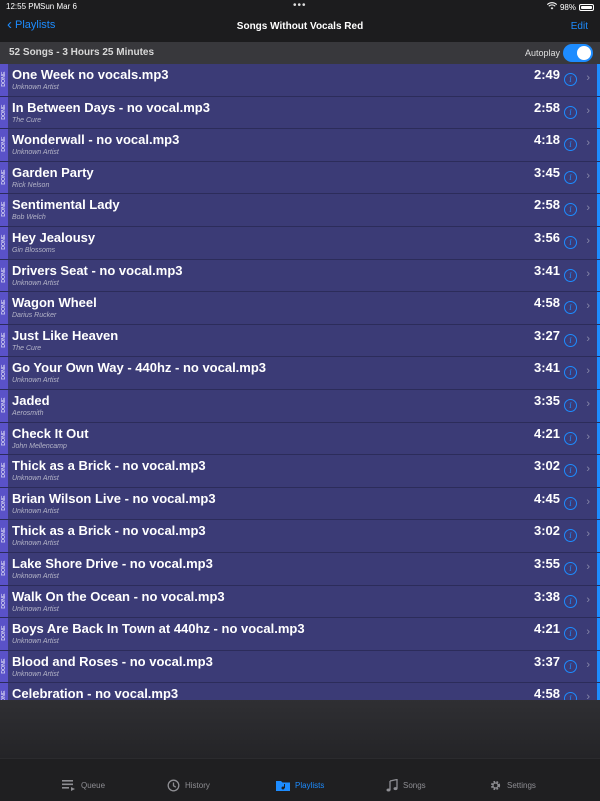 The image size is (600, 801). Describe the element at coordinates (300, 691) in the screenshot. I see `song-row: DONE Celebration - no vocal.mp3 4:58 i ›` at that location.